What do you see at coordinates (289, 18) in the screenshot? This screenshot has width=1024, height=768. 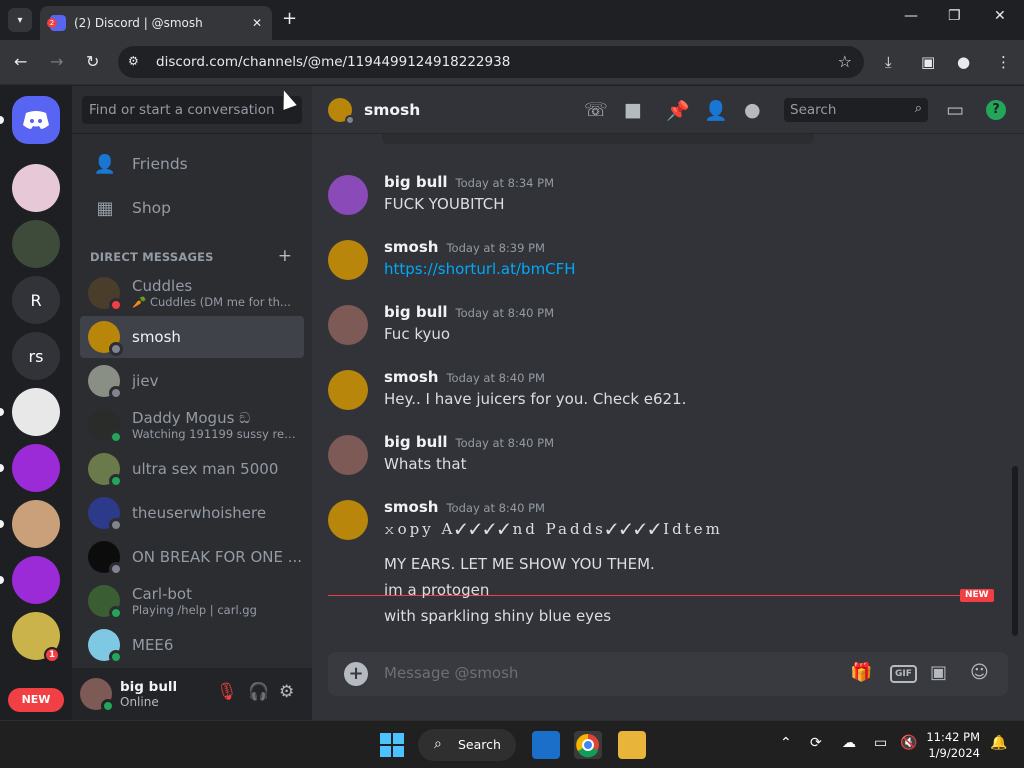 I see `new-tab-button: +` at bounding box center [289, 18].